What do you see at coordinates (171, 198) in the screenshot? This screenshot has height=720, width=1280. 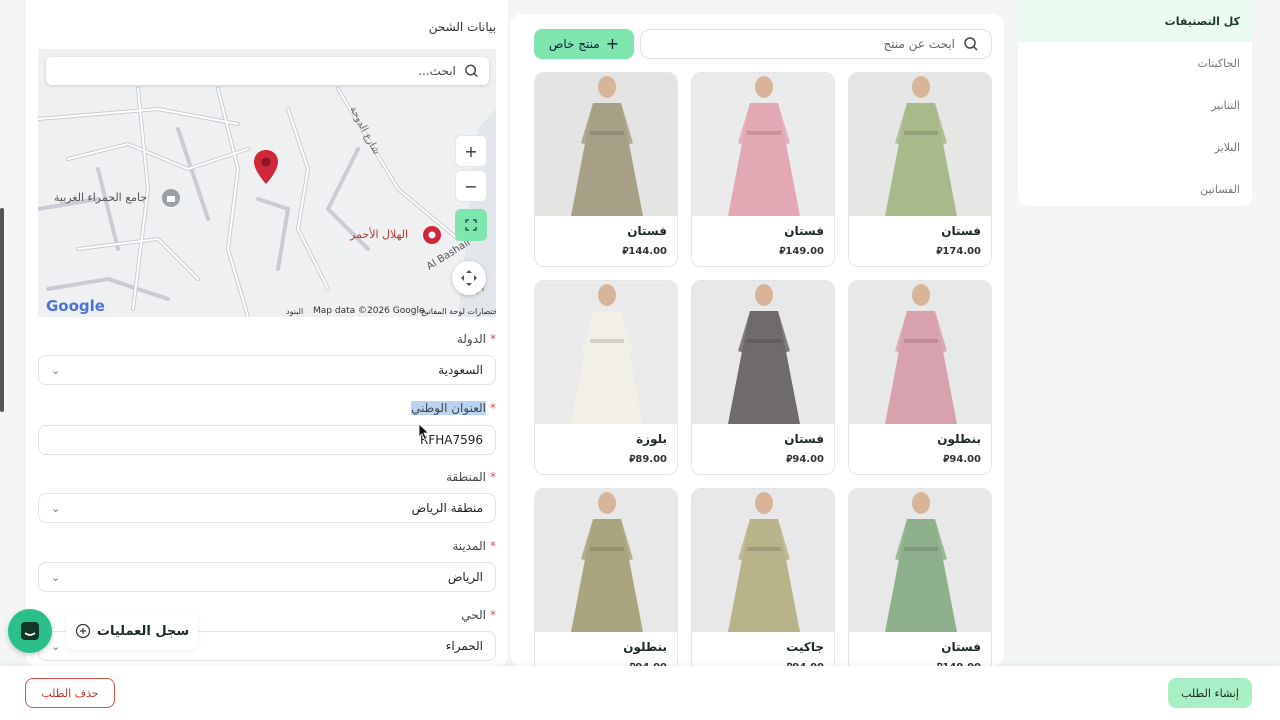 I see `mosque-poi-icon` at bounding box center [171, 198].